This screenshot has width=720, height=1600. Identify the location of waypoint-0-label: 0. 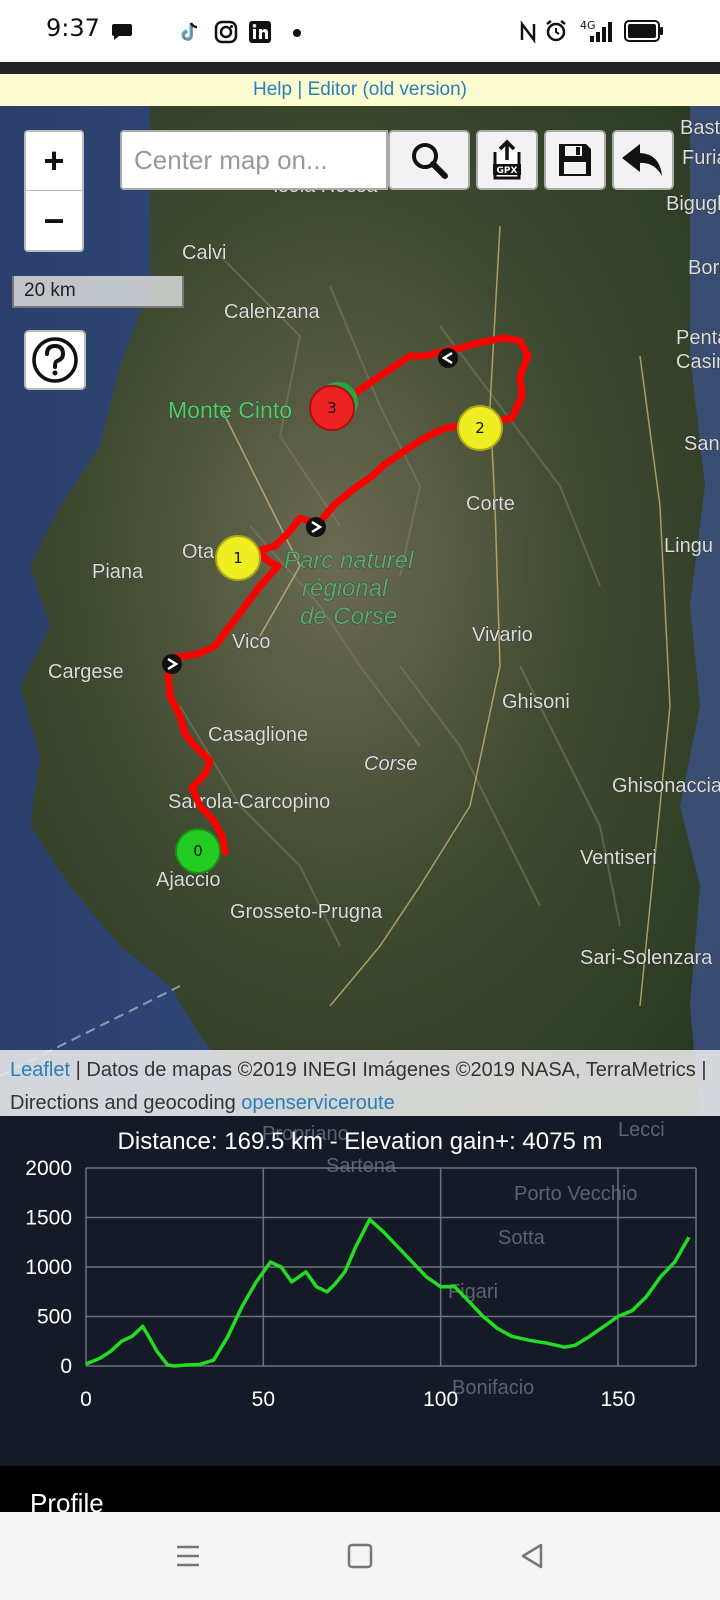
(198, 851).